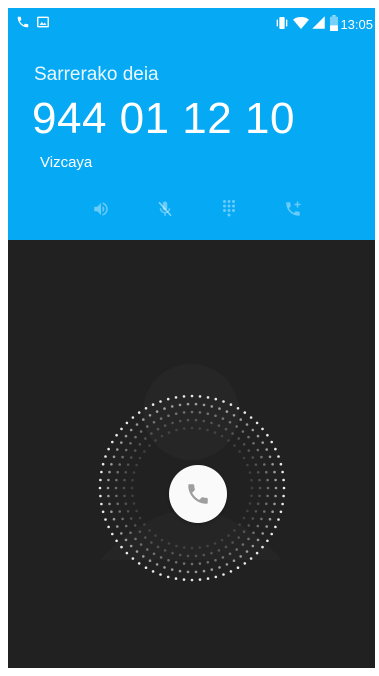 The width and height of the screenshot is (379, 676). What do you see at coordinates (23, 24) in the screenshot?
I see `phone-call-icon` at bounding box center [23, 24].